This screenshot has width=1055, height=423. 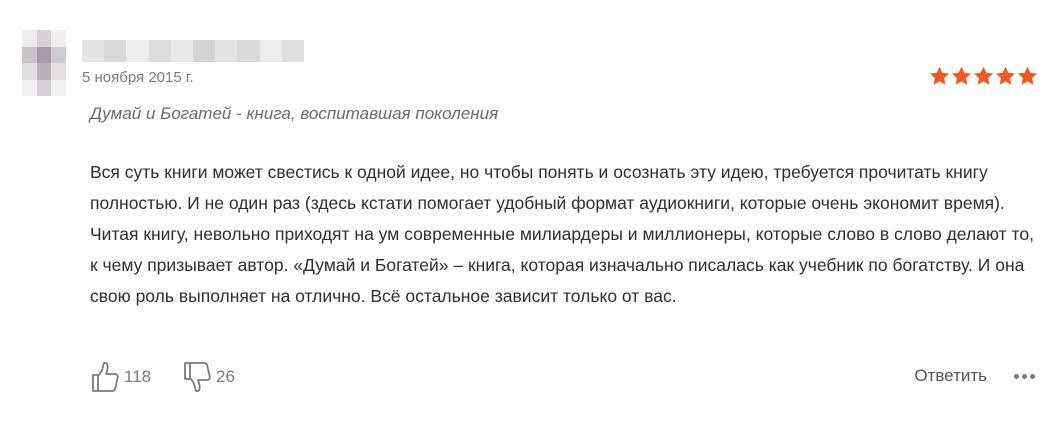 I want to click on username, so click(x=193, y=51).